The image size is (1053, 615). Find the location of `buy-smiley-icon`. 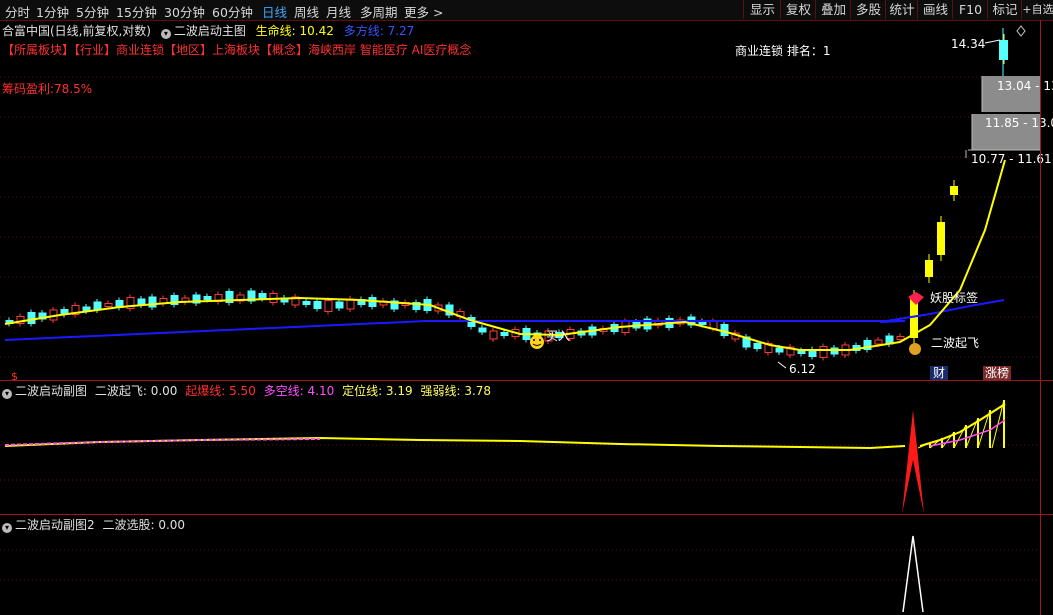

buy-smiley-icon is located at coordinates (537, 342).